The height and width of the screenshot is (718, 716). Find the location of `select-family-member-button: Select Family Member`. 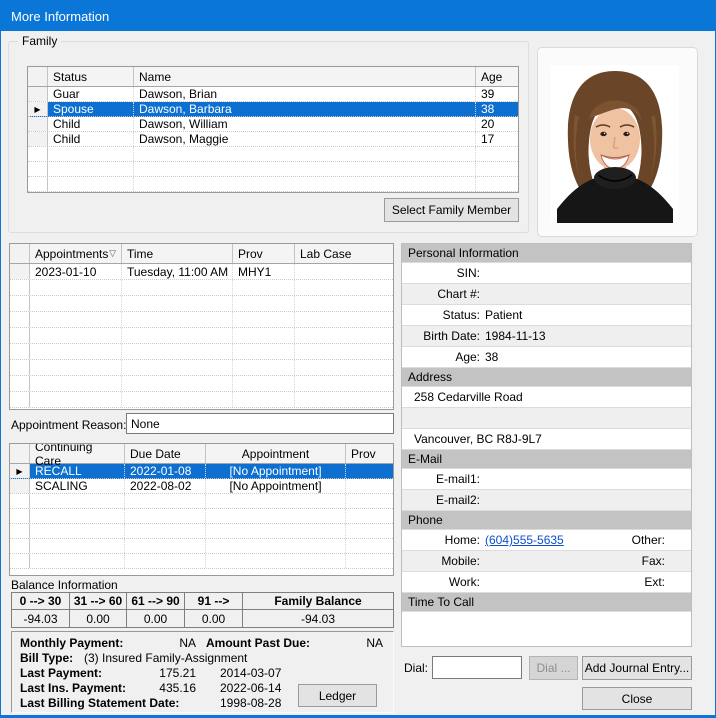

select-family-member-button: Select Family Member is located at coordinates (451, 210).